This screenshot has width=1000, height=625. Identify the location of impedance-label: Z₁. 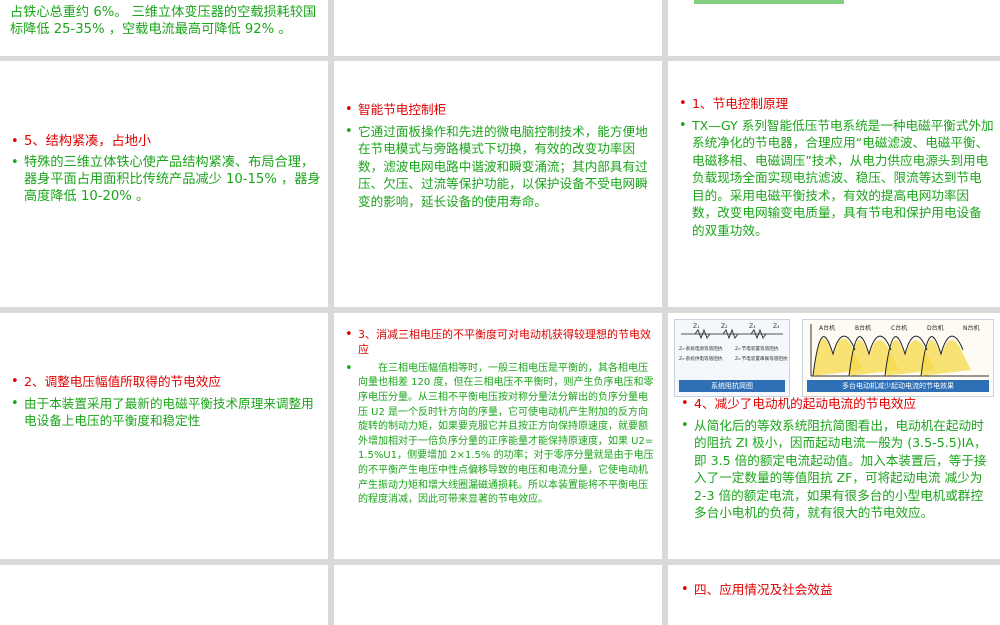
(696, 326).